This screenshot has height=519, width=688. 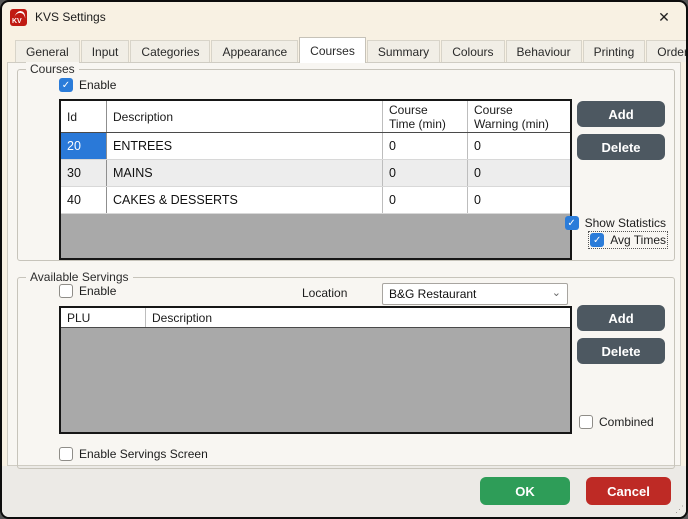 I want to click on table-row: 20 ENTREES 0 0, so click(x=315, y=146).